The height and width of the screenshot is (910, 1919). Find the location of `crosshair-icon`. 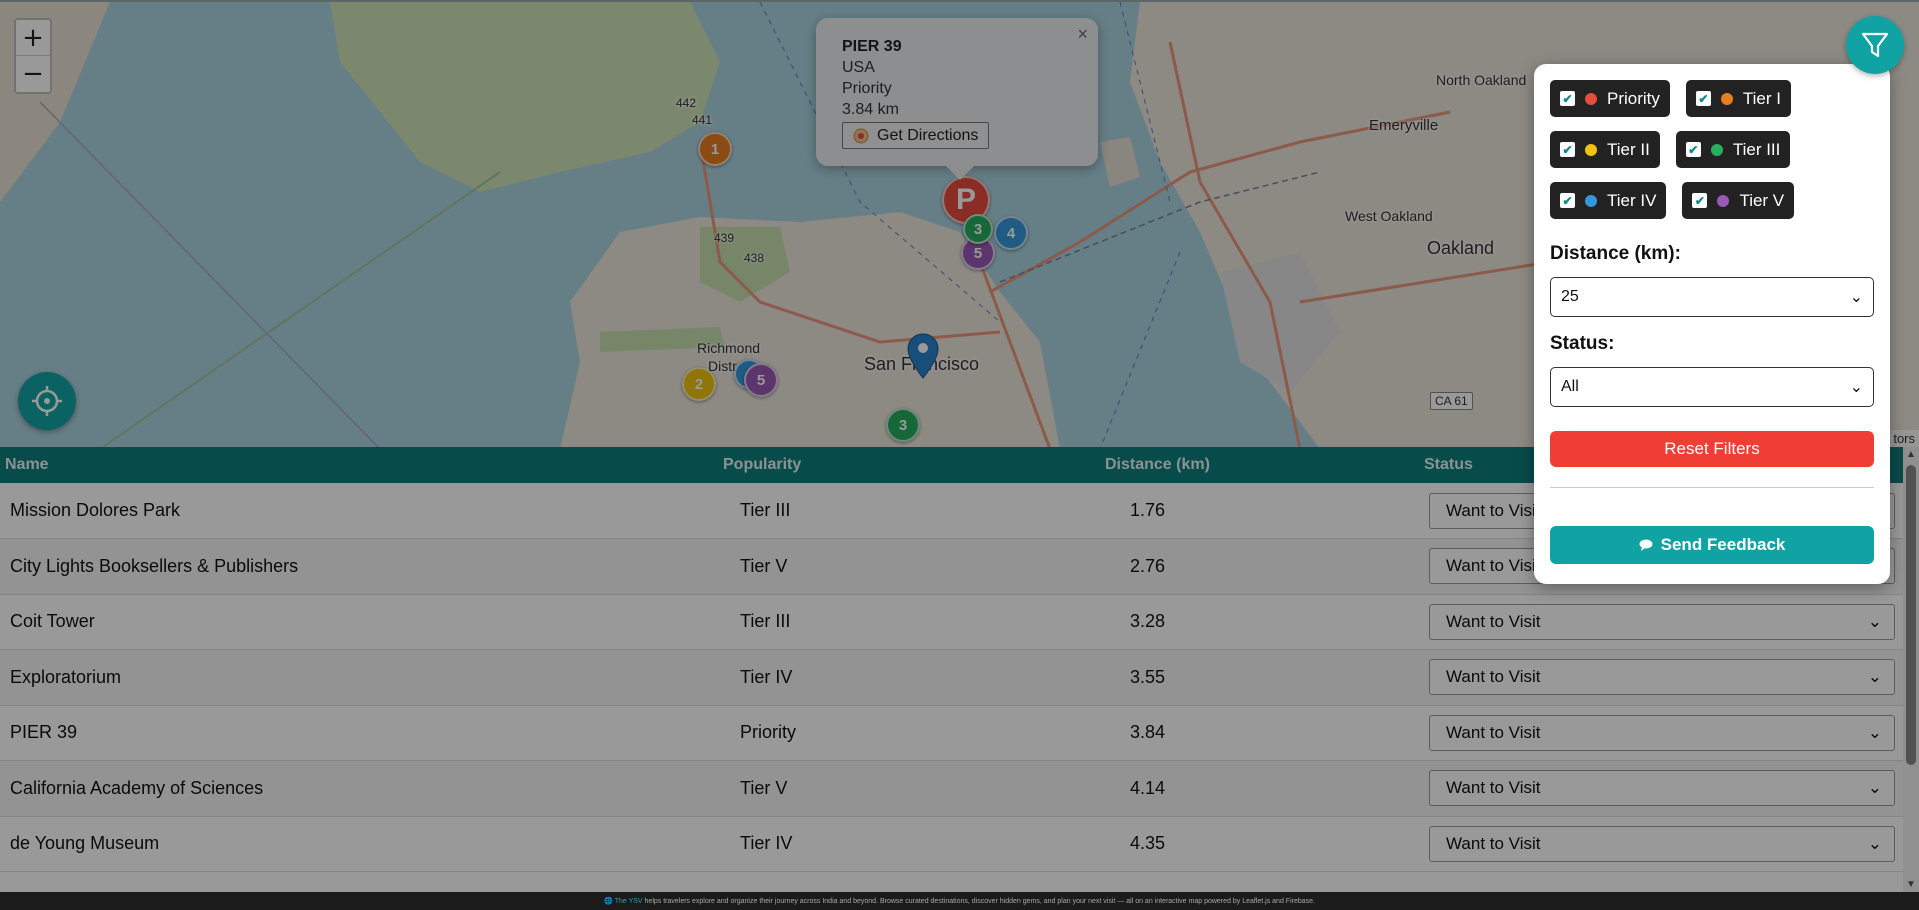

crosshair-icon is located at coordinates (47, 401).